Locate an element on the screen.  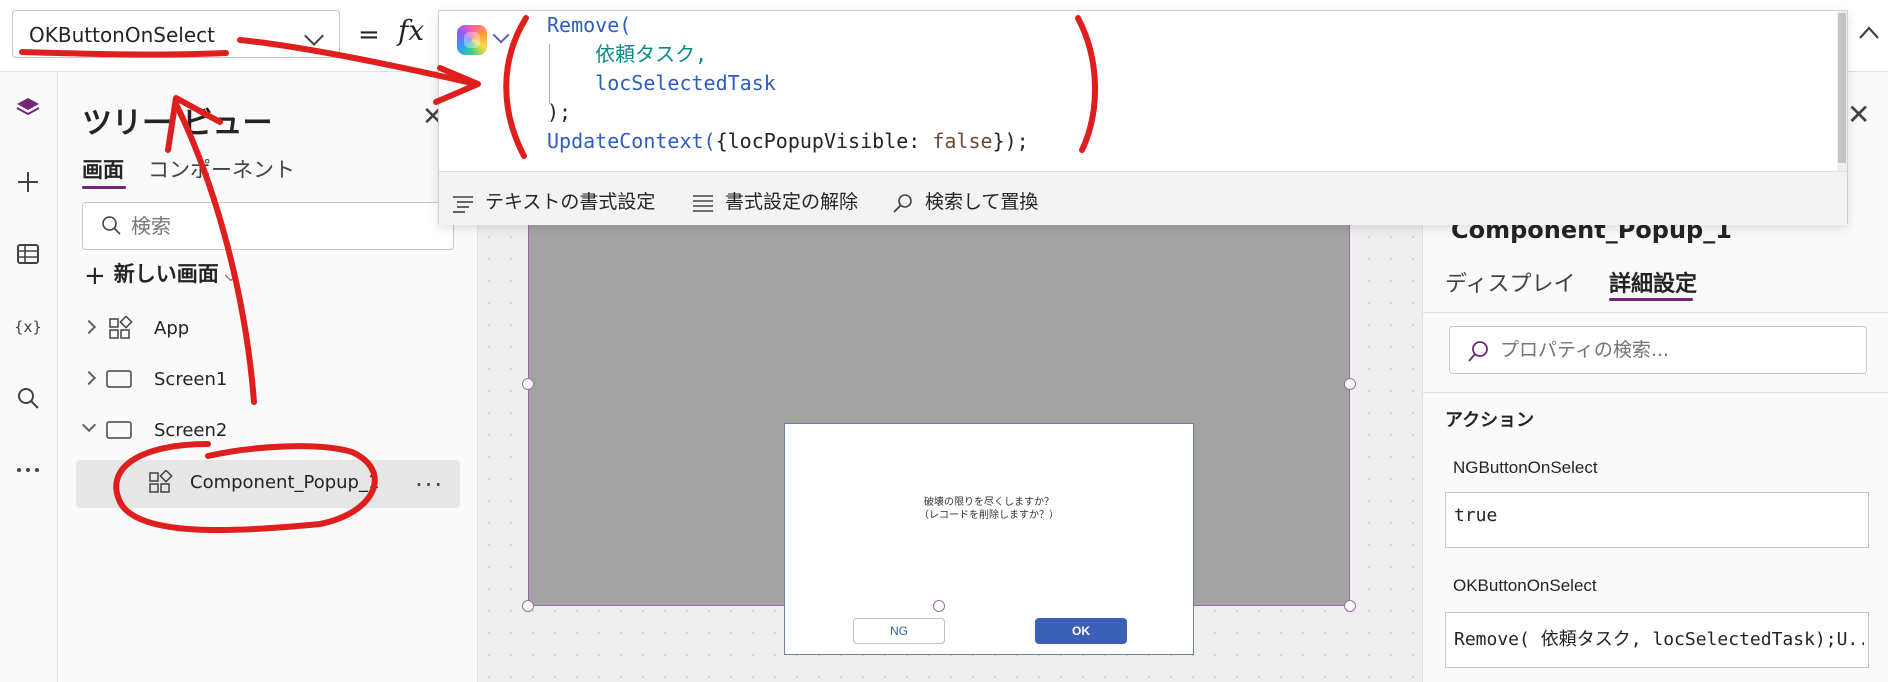
fx-icon: fx is located at coordinates (411, 30).